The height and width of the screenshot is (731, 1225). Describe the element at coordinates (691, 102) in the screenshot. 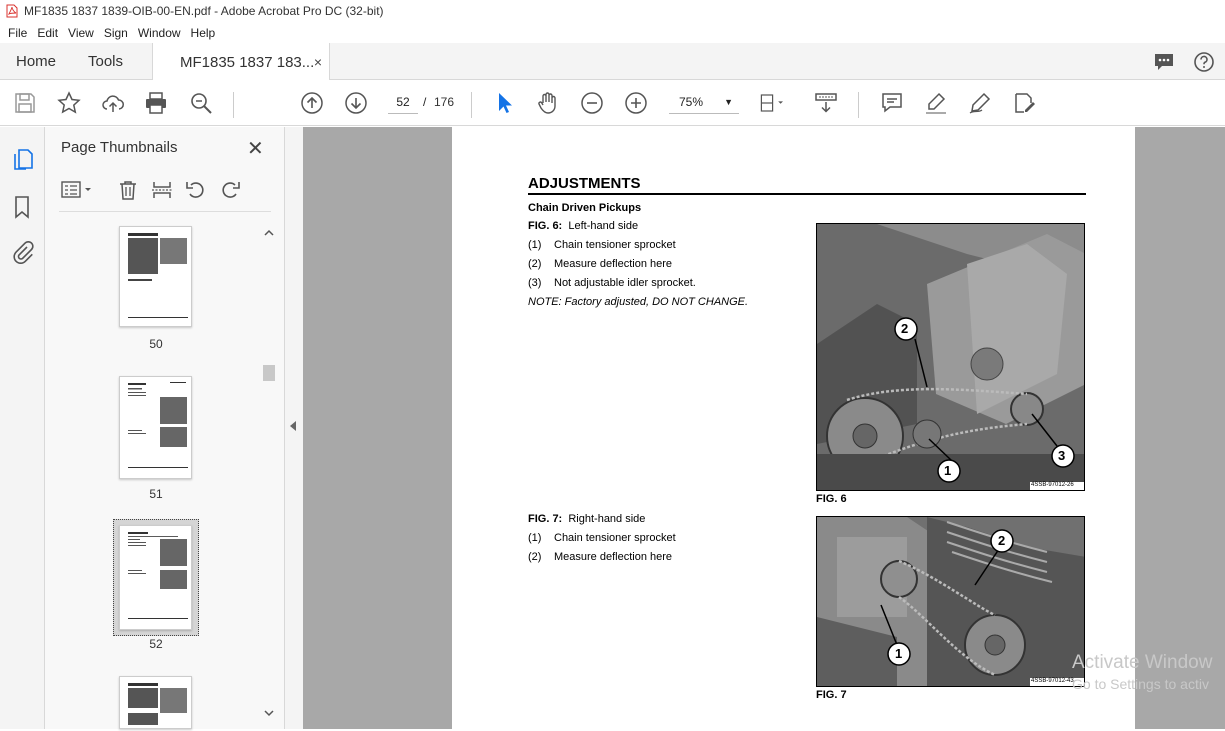

I see `zoom-level-value: 75%` at that location.